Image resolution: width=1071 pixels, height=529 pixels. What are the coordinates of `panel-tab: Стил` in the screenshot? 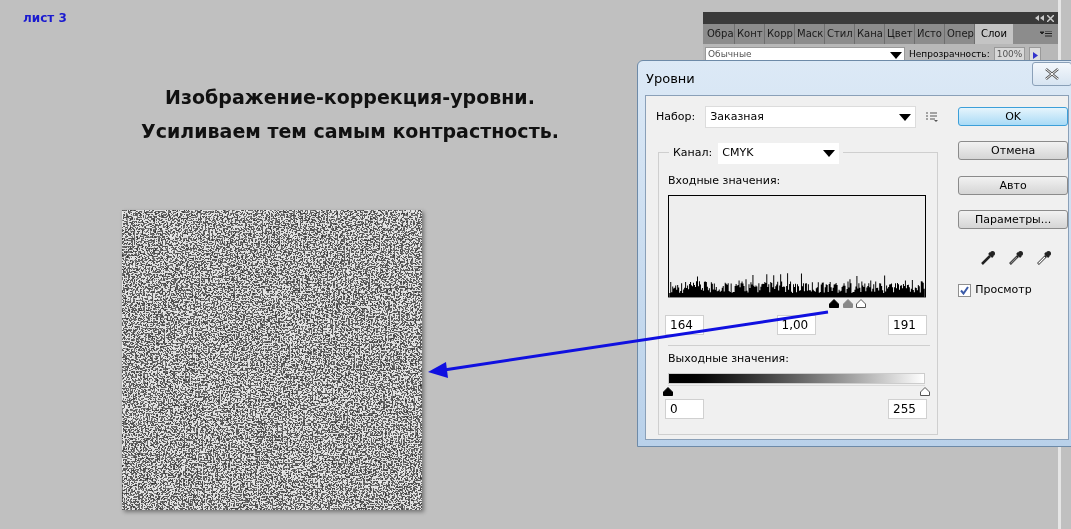 It's located at (840, 34).